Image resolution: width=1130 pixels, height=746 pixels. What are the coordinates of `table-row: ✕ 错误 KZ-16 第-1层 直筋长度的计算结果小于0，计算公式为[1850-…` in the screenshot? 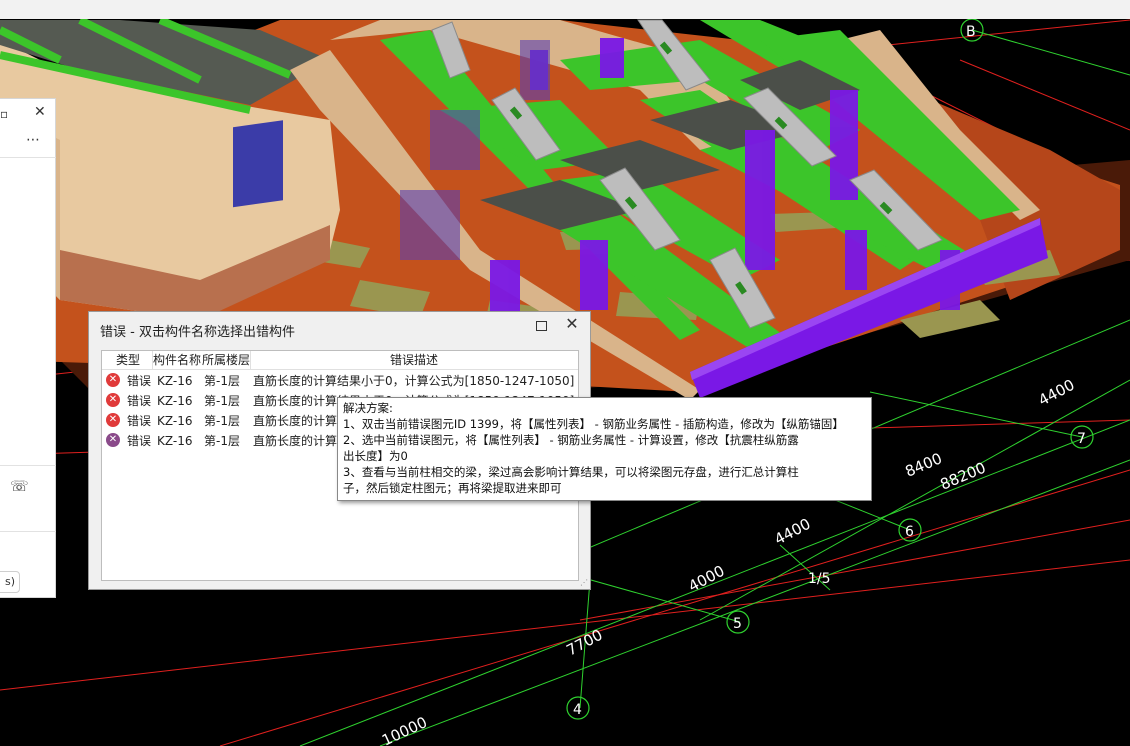 It's located at (340, 381).